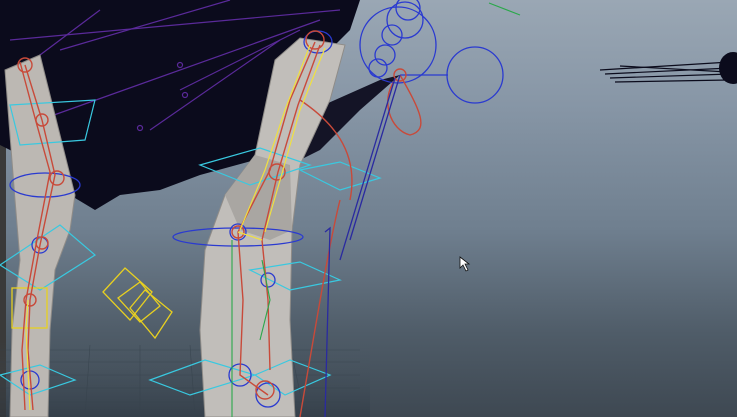  What do you see at coordinates (465, 264) in the screenshot?
I see `arrow-cursor-icon` at bounding box center [465, 264].